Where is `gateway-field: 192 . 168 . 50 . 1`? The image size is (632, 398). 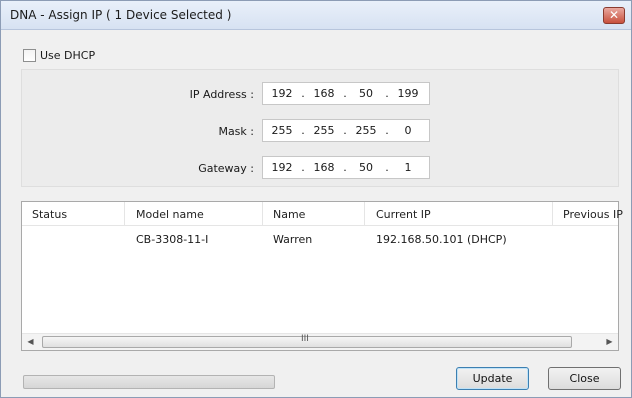
gateway-field: 192 . 168 . 50 . 1 is located at coordinates (346, 167).